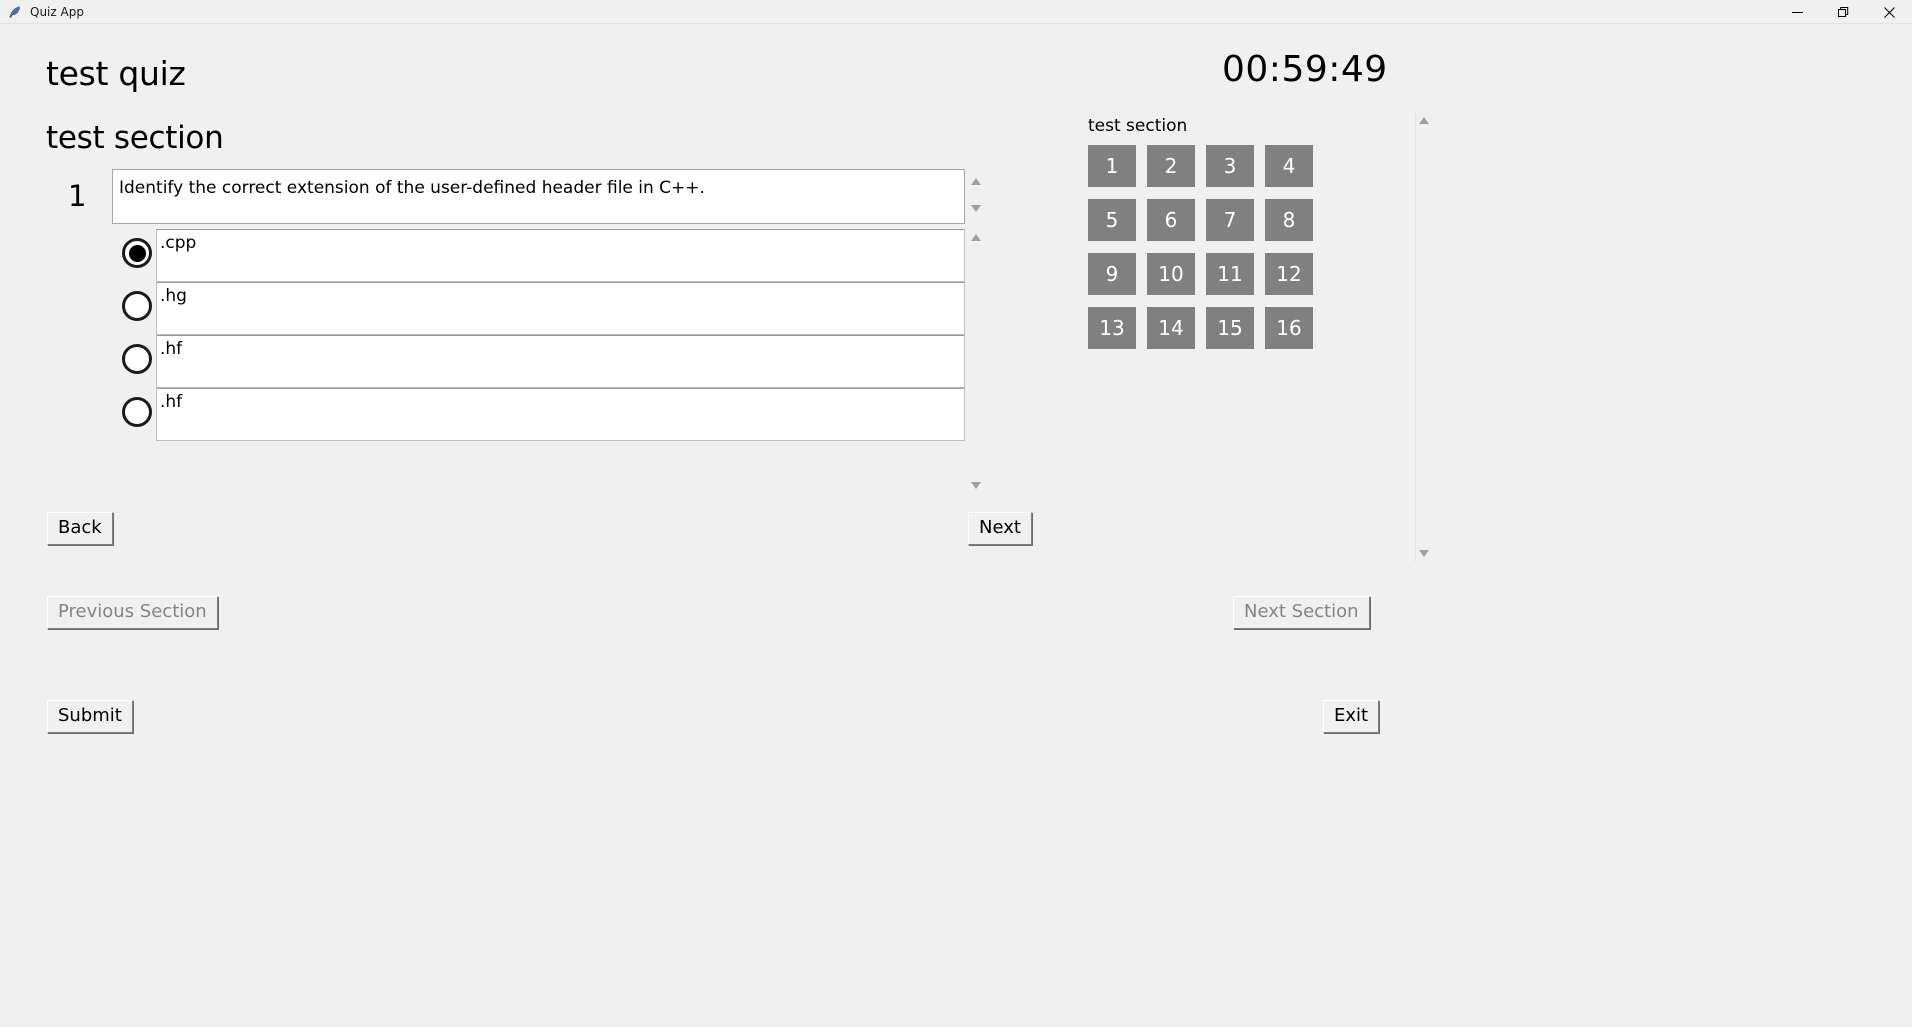 This screenshot has height=1027, width=1912. Describe the element at coordinates (1112, 274) in the screenshot. I see `question-nav-button-9: 9` at that location.